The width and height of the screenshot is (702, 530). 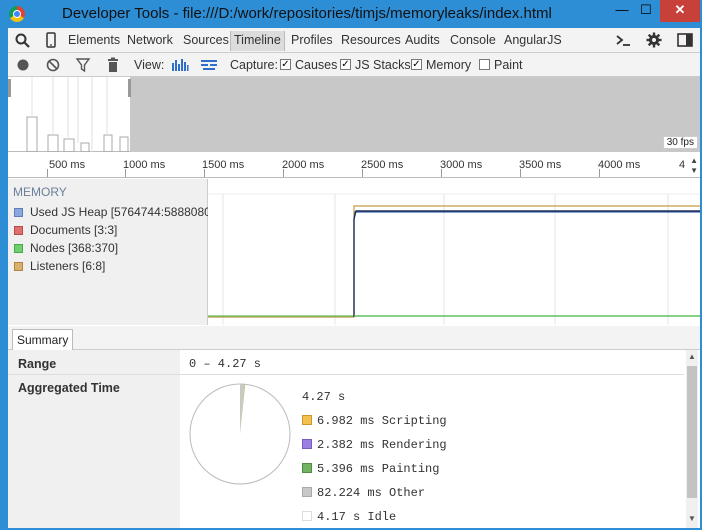 I want to click on scroll-up-icon: ▲, so click(x=692, y=356).